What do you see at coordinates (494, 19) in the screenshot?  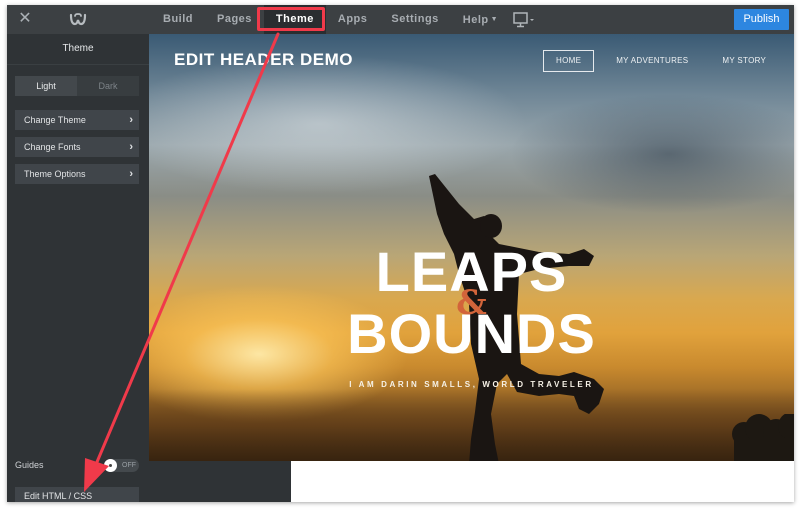 I see `chevron-down-icon: ▼` at bounding box center [494, 19].